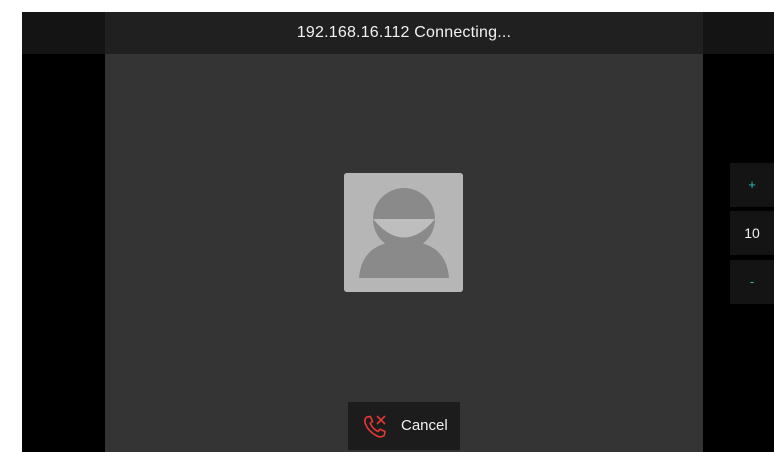 The width and height of the screenshot is (774, 452). Describe the element at coordinates (403, 232) in the screenshot. I see `default-user-avatar-icon` at that location.